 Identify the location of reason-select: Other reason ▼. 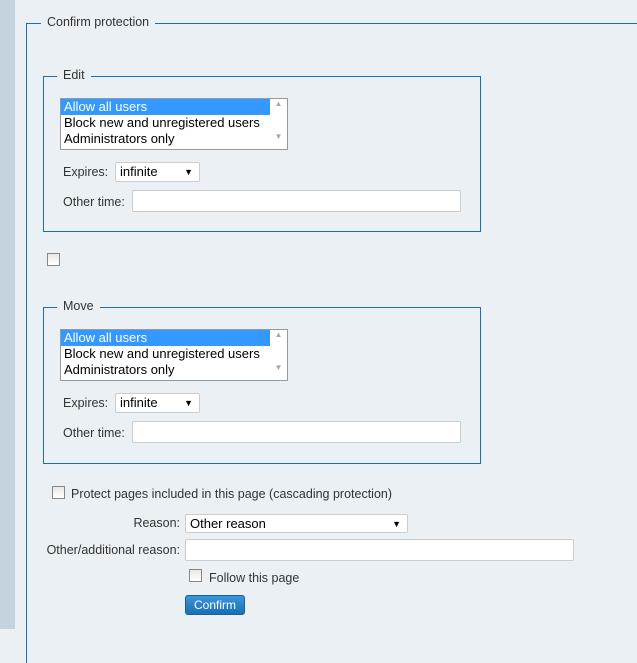
(296, 523).